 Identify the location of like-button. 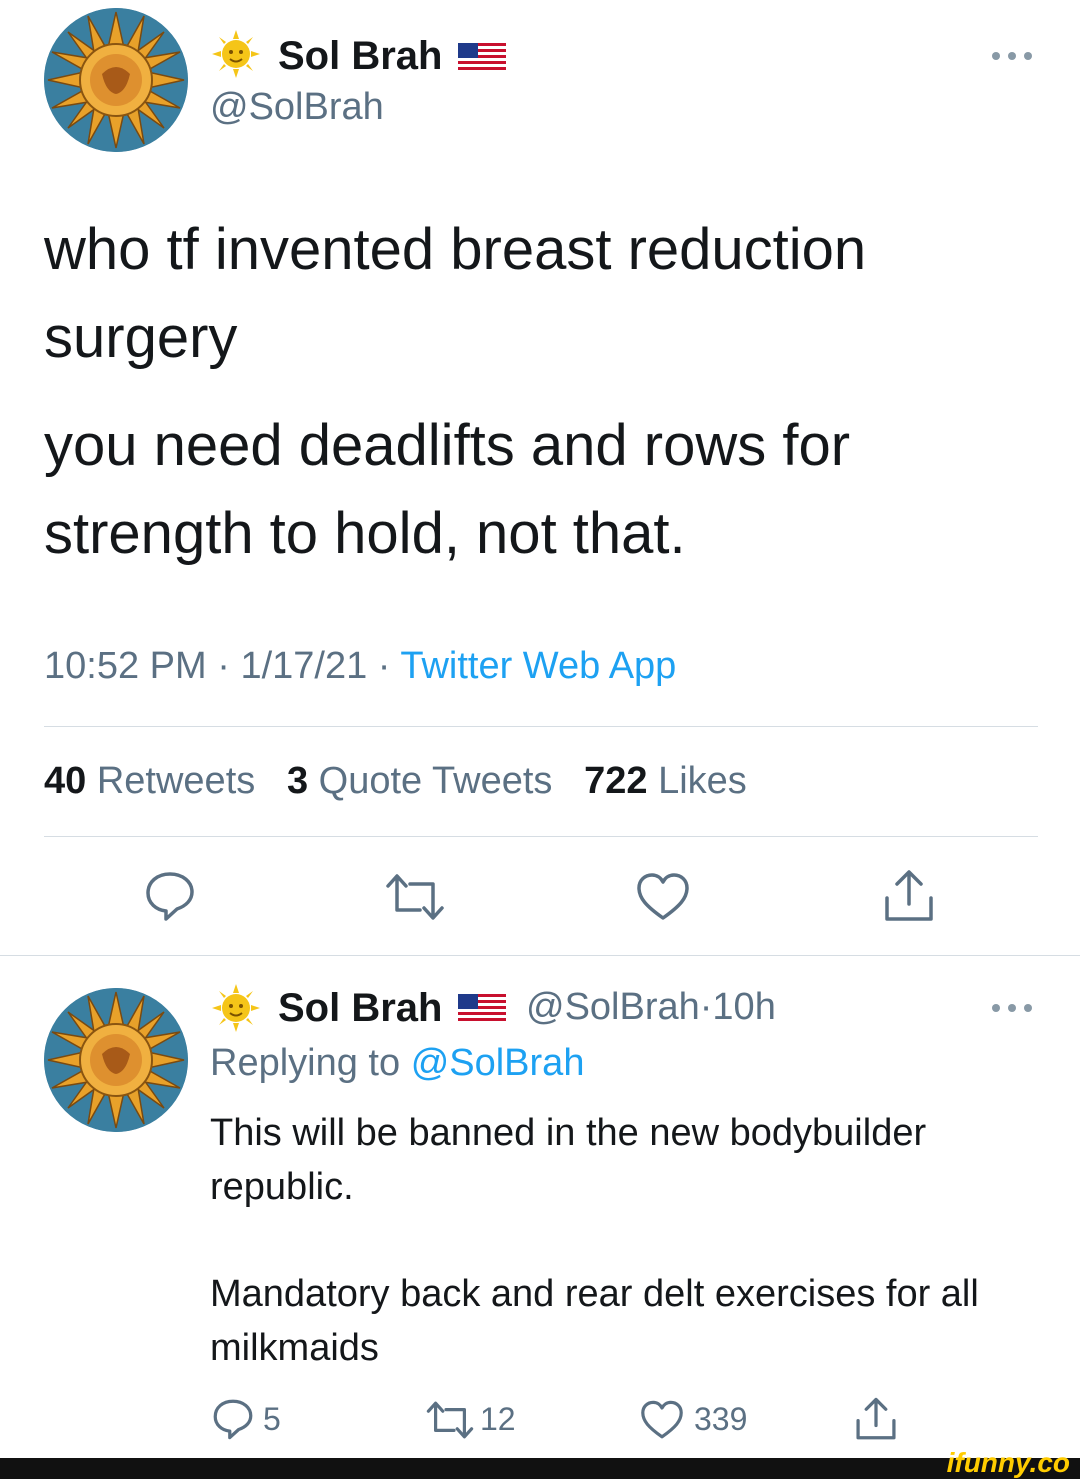
(663, 897).